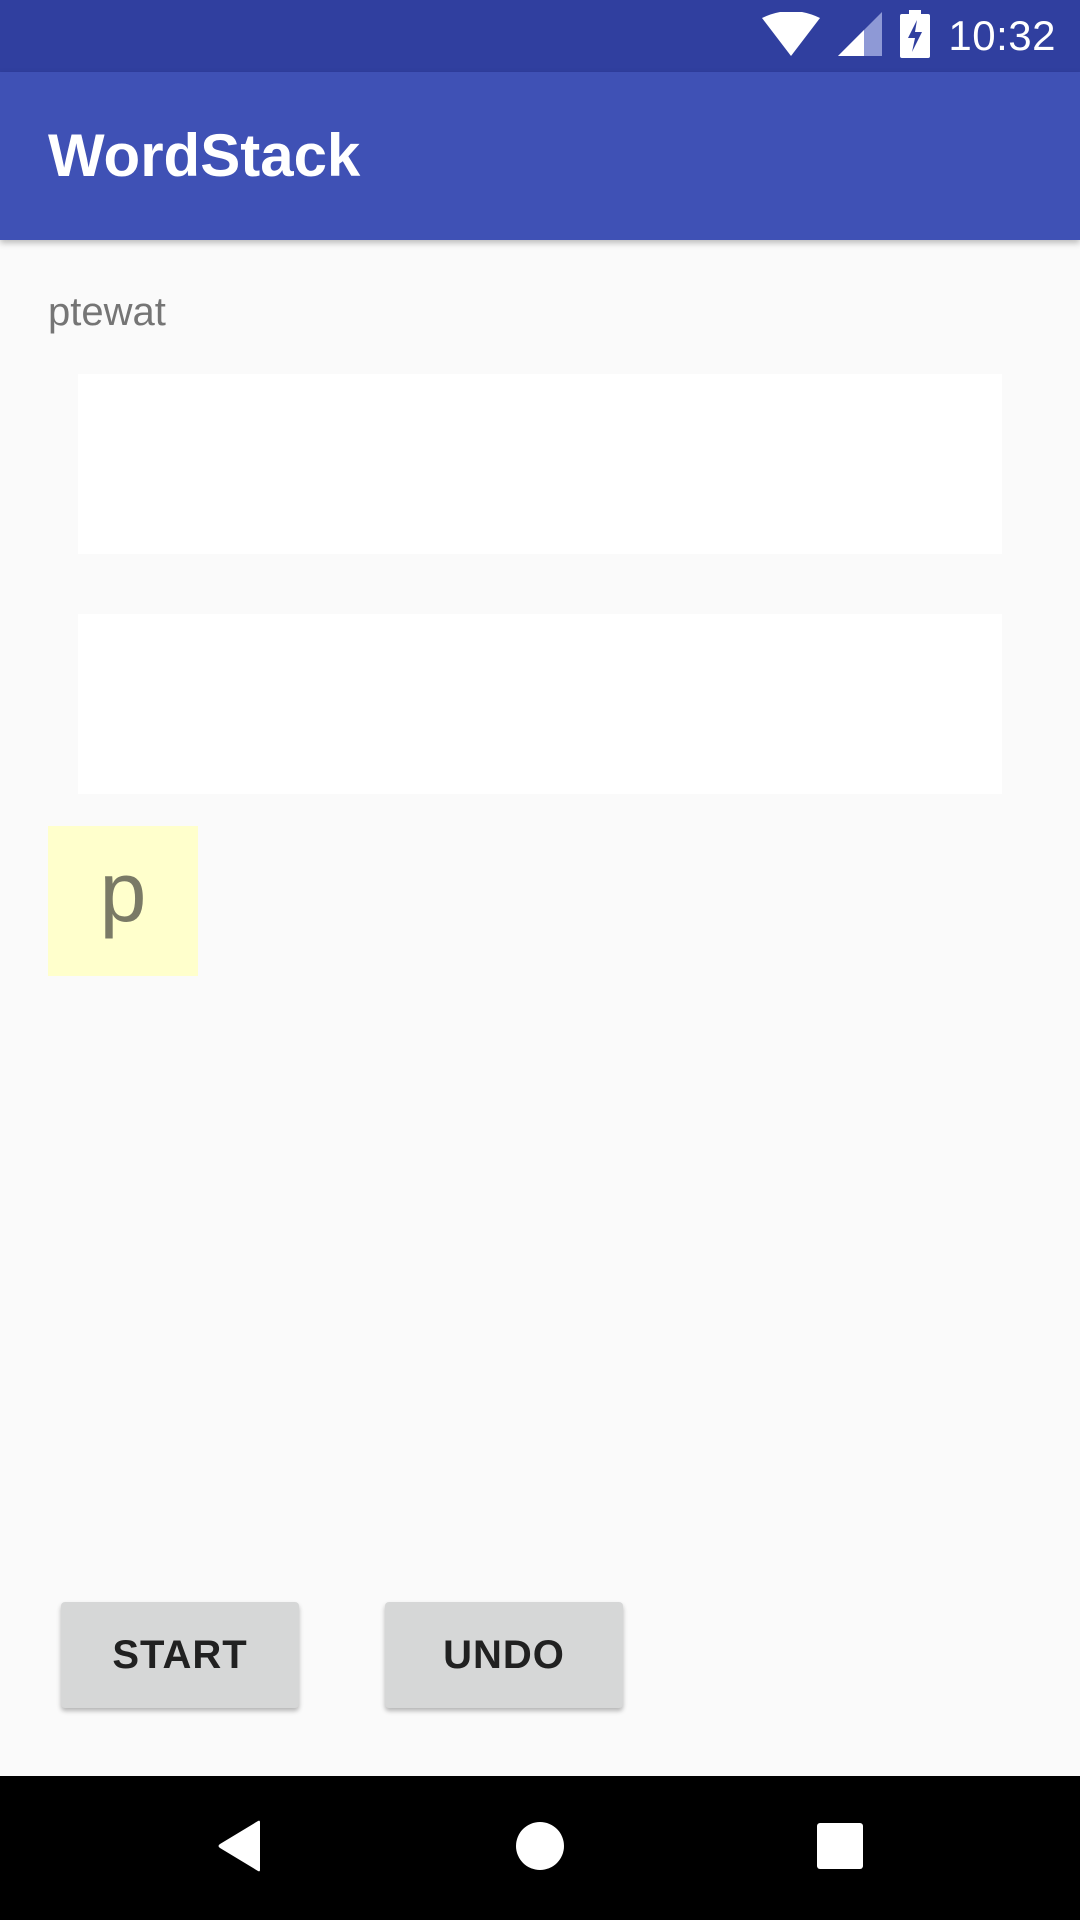 This screenshot has height=1920, width=1080. Describe the element at coordinates (107, 312) in the screenshot. I see `scrambled-word: ptewat` at that location.